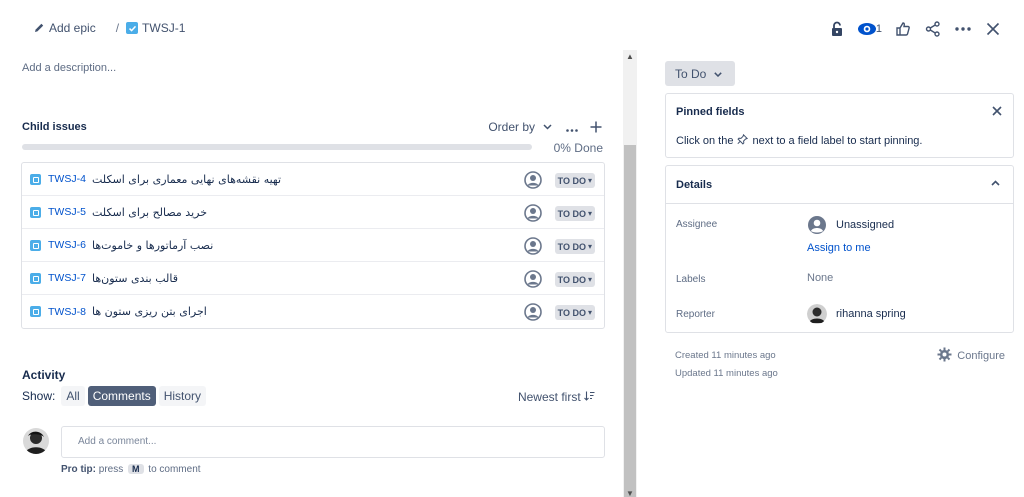  I want to click on status-transition-button: To Do, so click(700, 73).